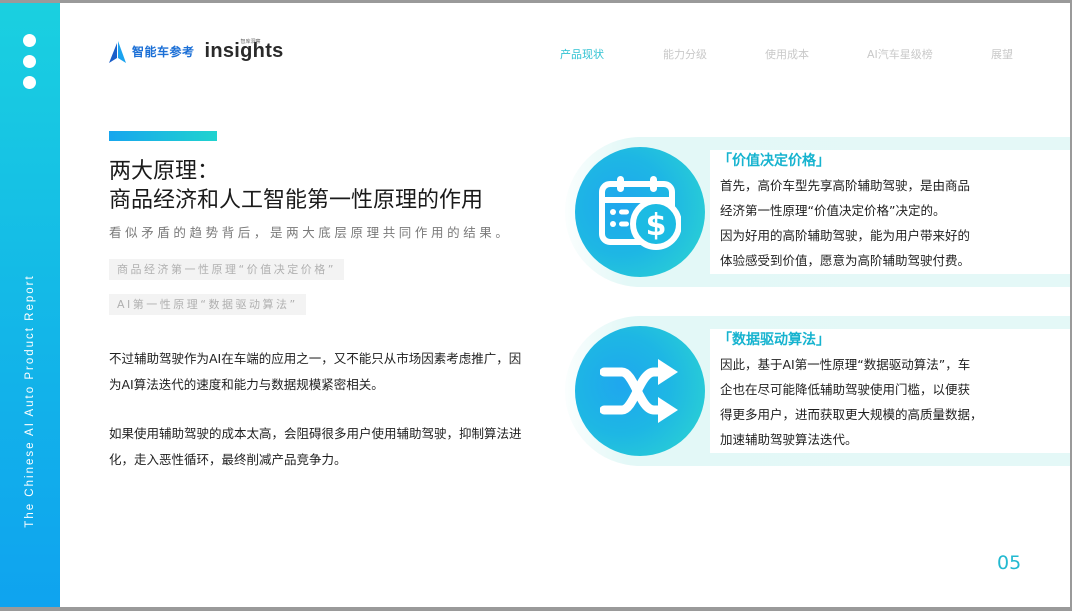  What do you see at coordinates (900, 54) in the screenshot?
I see `nav-item-ai-car-ranking: AI汽车星级榜` at bounding box center [900, 54].